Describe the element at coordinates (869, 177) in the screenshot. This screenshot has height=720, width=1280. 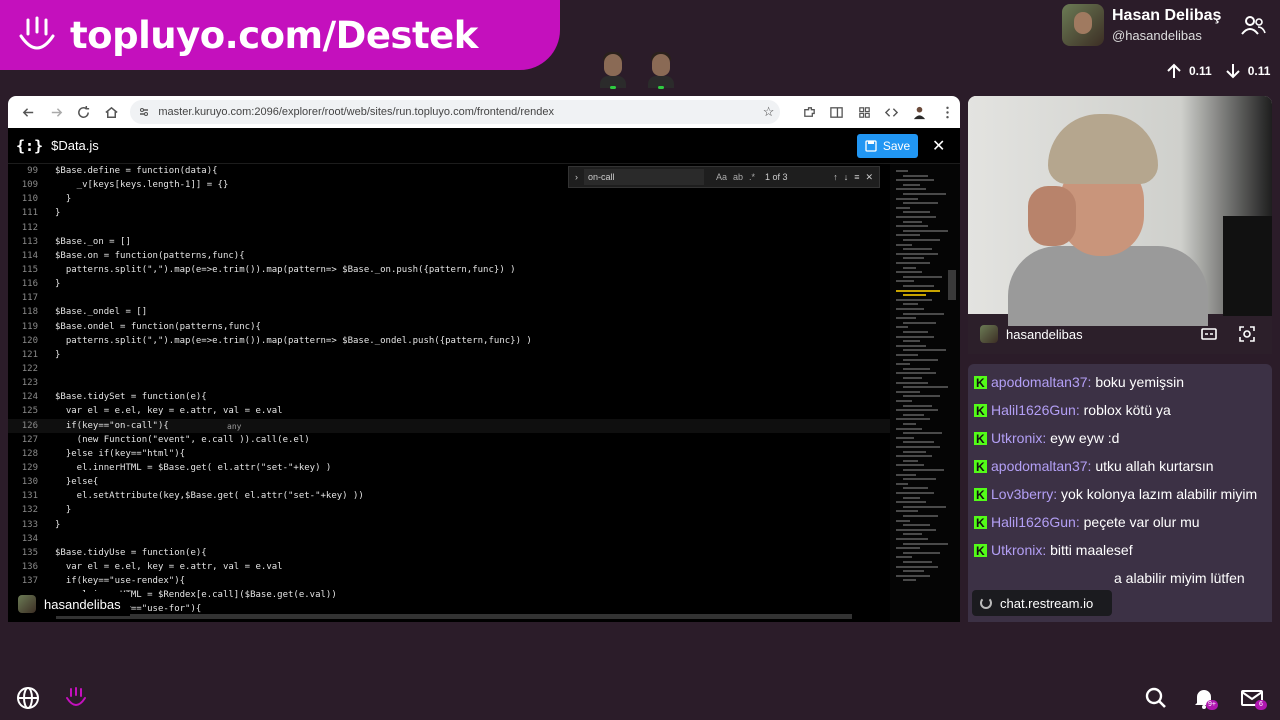
I see `close-find-icon: ✕` at that location.